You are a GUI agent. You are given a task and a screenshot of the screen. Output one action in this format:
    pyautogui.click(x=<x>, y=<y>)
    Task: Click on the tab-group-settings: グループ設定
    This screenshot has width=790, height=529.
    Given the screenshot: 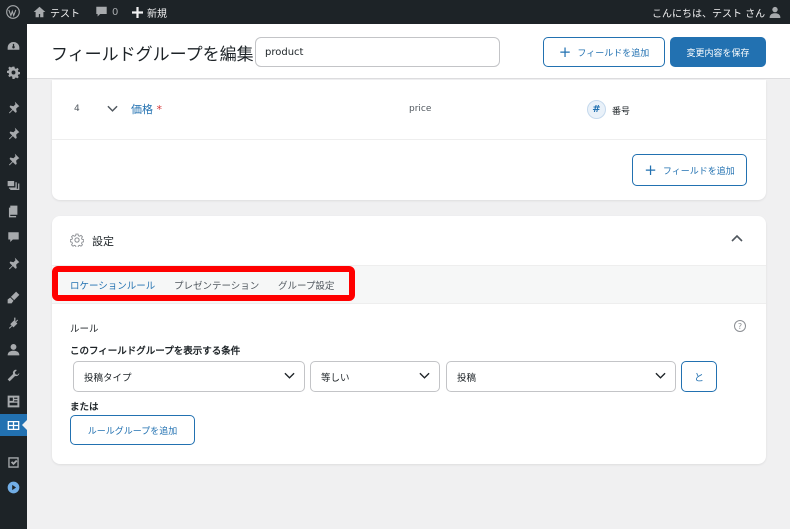 What is the action you would take?
    pyautogui.click(x=306, y=285)
    